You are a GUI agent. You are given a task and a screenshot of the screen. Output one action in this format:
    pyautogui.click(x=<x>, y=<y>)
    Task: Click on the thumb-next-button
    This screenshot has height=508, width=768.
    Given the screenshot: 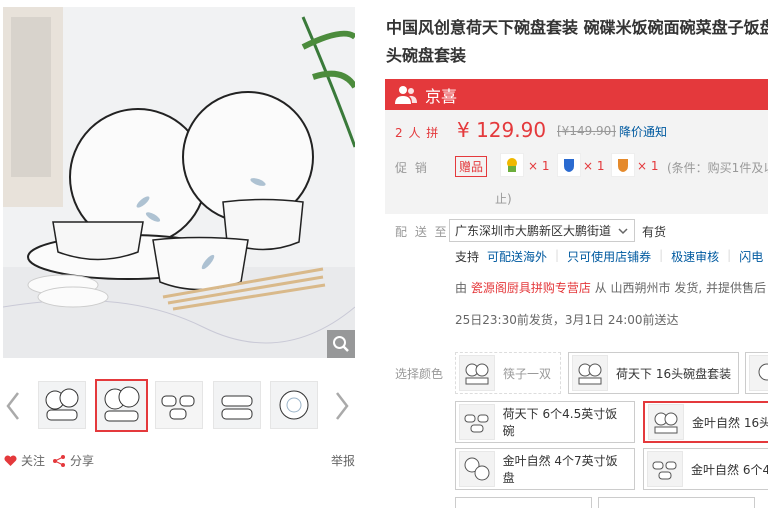 What is the action you would take?
    pyautogui.click(x=342, y=406)
    